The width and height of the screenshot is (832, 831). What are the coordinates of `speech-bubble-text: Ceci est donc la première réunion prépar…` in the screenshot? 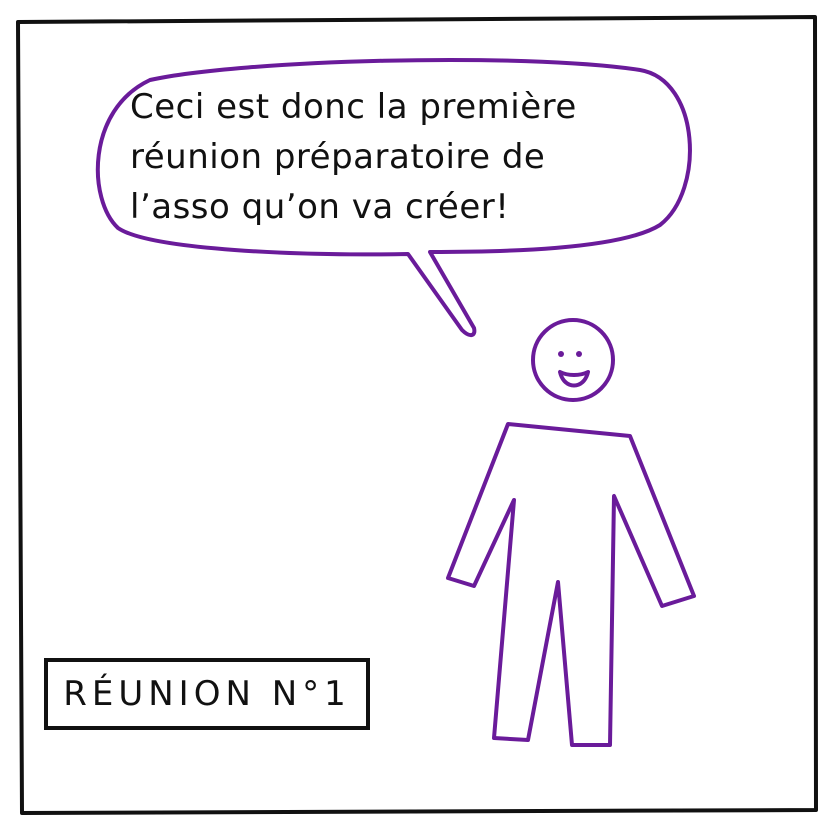 It's located at (395, 157).